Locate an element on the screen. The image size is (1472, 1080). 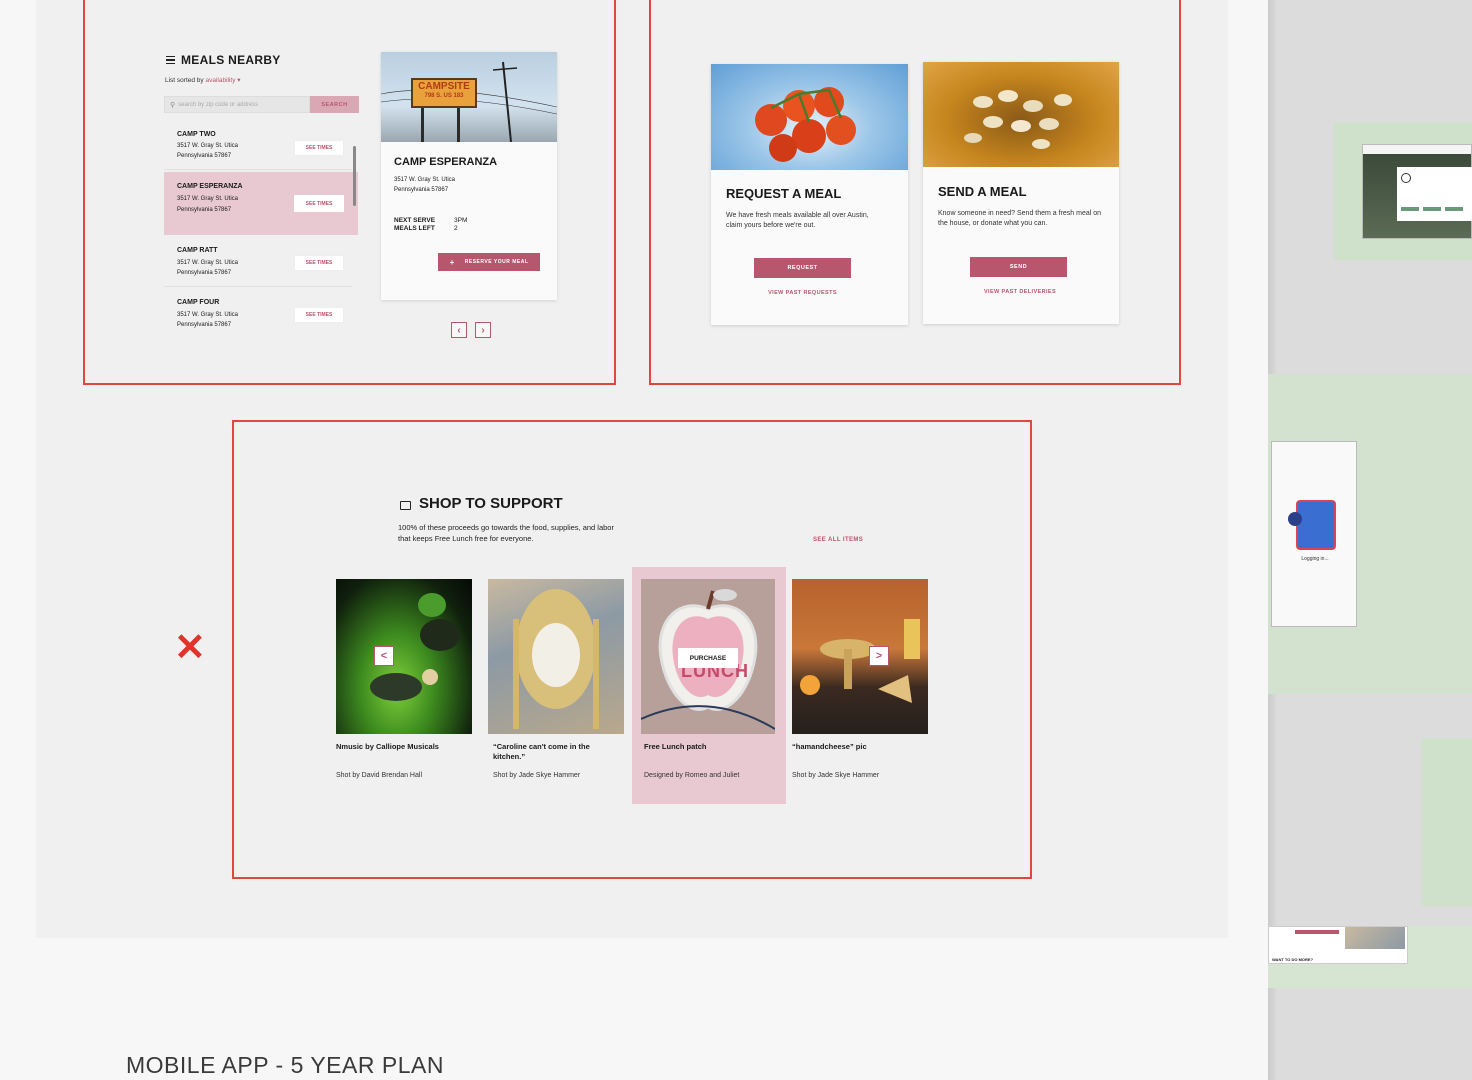
sort-dropdown: availability is located at coordinates (220, 80).